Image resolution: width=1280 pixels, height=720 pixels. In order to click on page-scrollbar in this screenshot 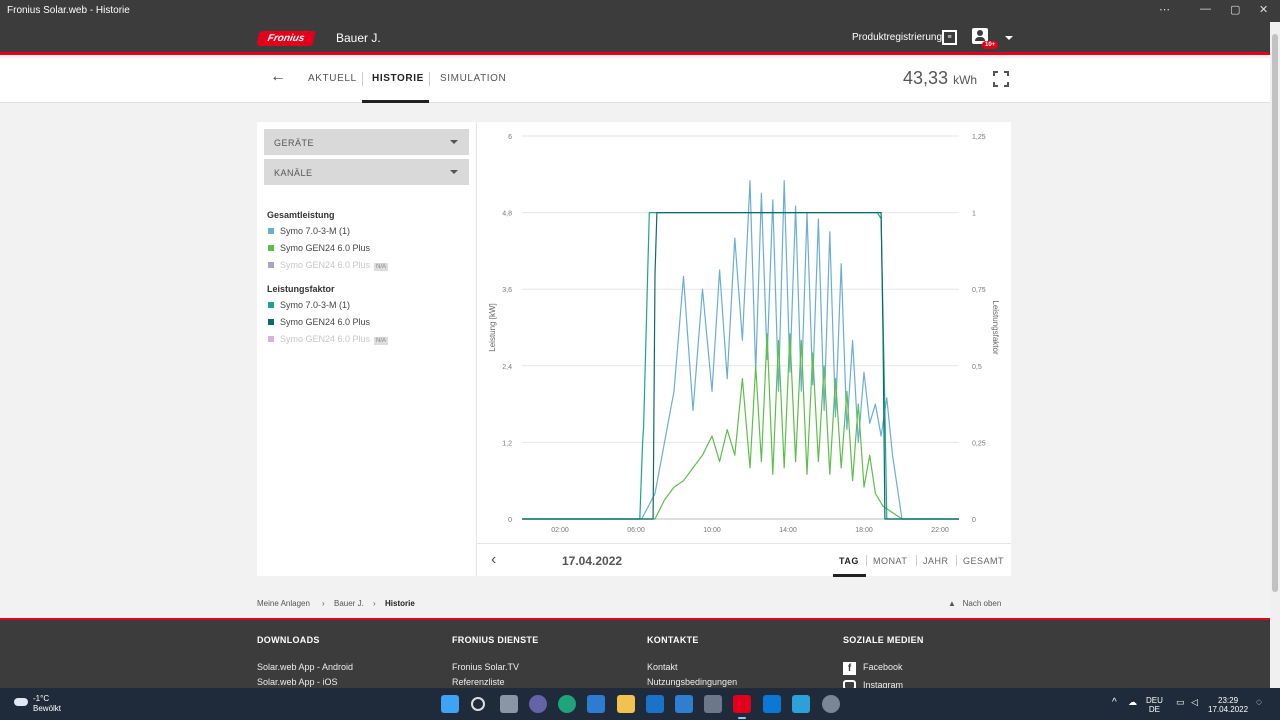, I will do `click(1275, 355)`.